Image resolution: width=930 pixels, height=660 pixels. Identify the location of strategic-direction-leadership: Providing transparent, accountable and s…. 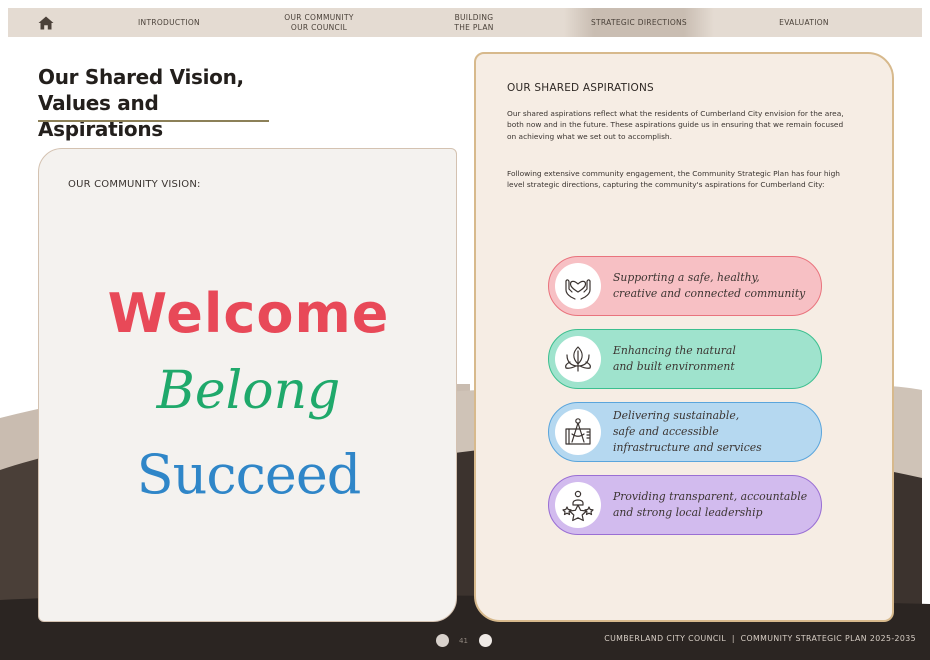
(685, 505).